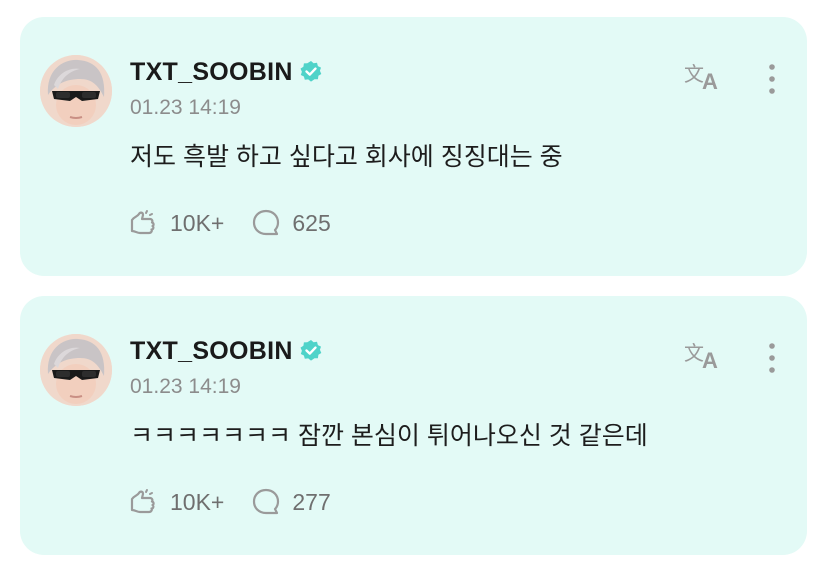 This screenshot has width=828, height=571. What do you see at coordinates (242, 223) in the screenshot?
I see `action-bar: 10K+ 625` at bounding box center [242, 223].